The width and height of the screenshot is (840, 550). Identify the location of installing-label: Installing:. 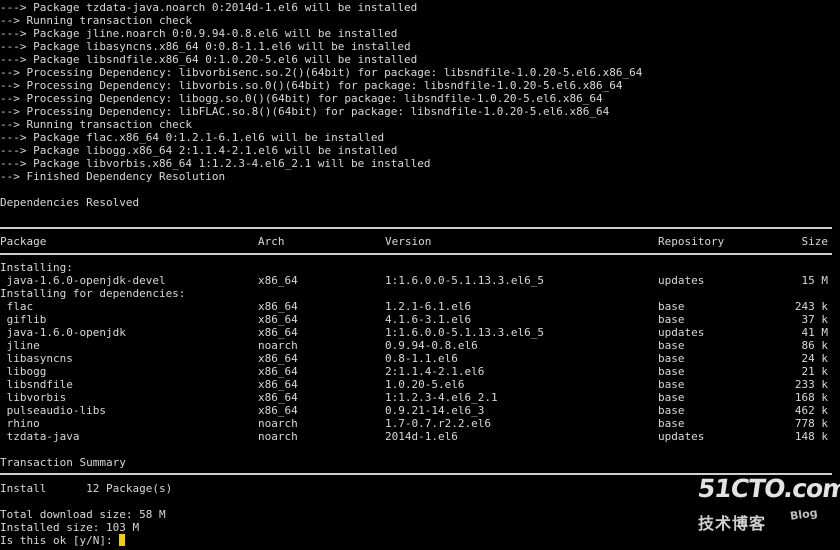
(36, 267).